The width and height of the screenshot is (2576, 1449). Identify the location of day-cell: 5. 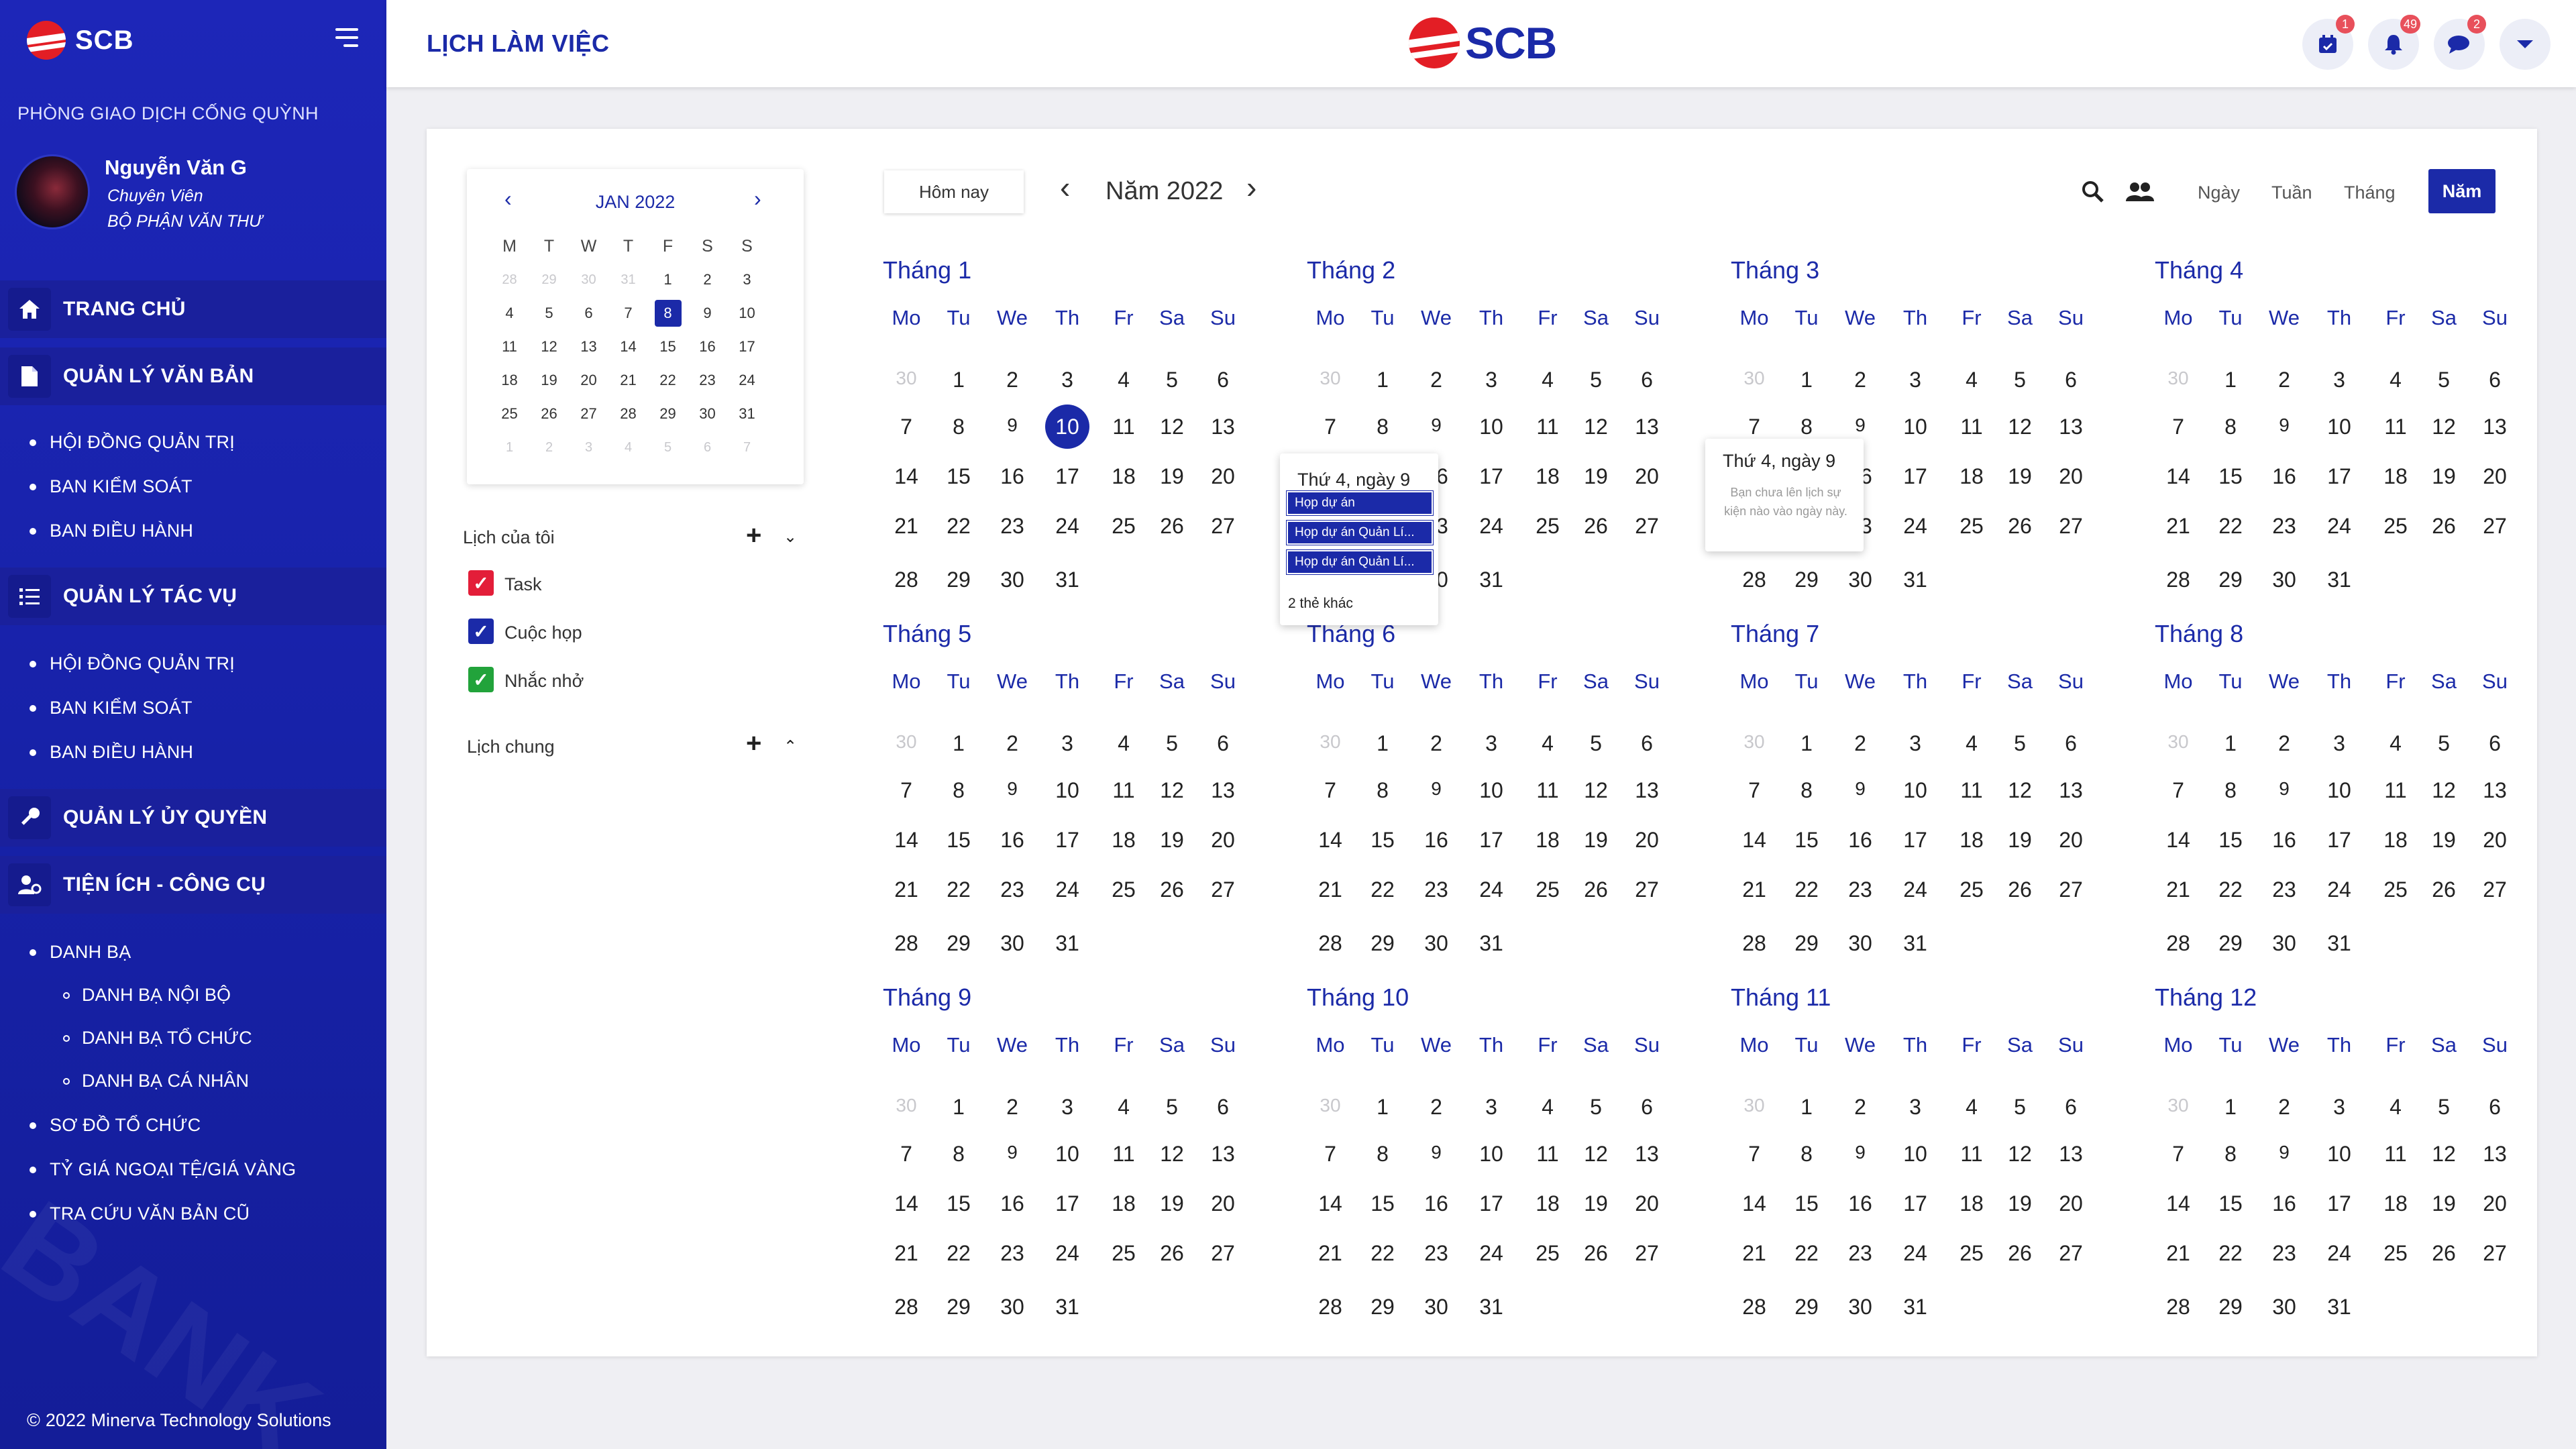
(1595, 380).